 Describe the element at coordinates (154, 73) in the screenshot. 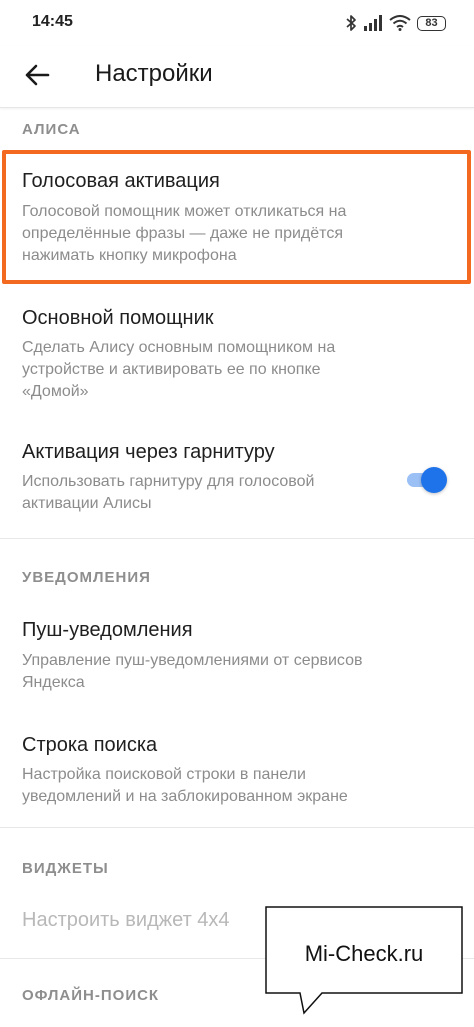

I see `page-title: Настройки` at that location.